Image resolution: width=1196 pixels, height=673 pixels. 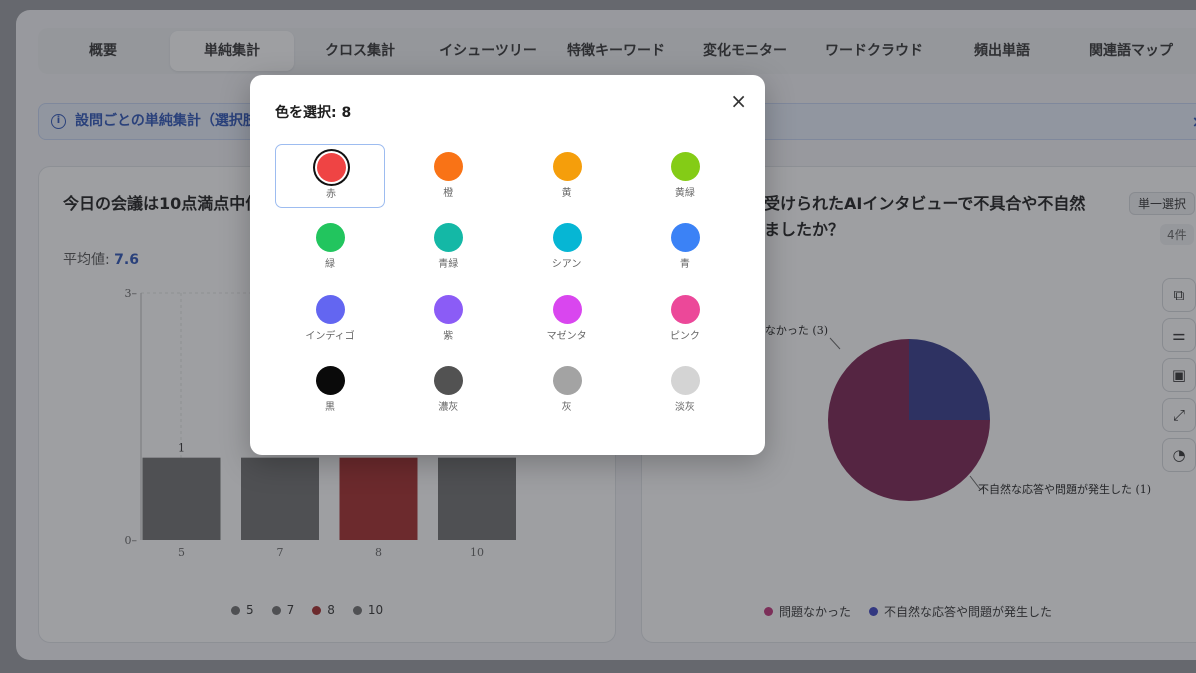 I want to click on color-label: 黒, so click(x=330, y=407).